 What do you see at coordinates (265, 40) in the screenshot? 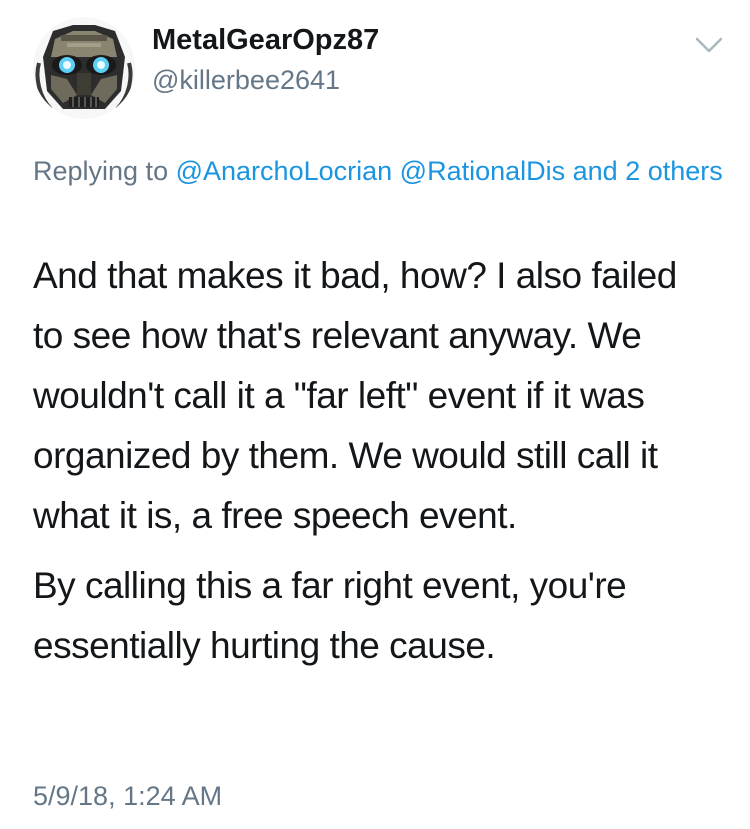
I see `display-name: MetalGearOpz87` at bounding box center [265, 40].